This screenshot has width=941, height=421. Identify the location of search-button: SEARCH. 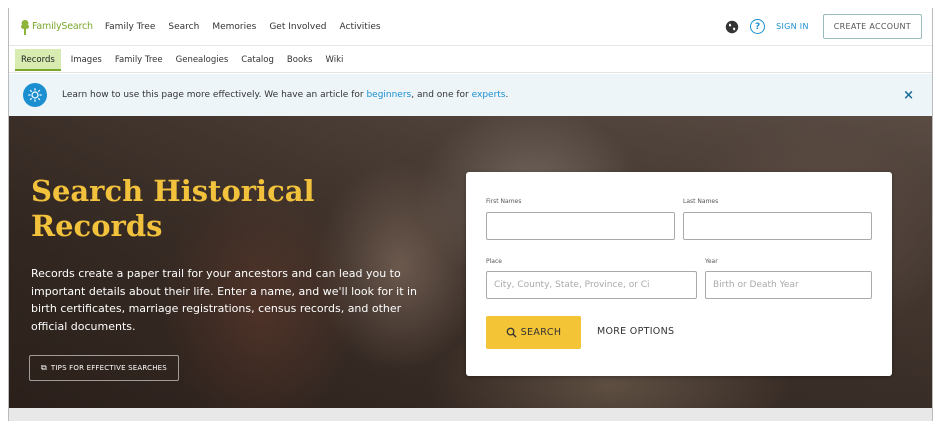
(533, 332).